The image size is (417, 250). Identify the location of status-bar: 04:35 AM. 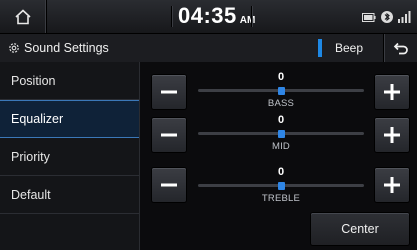
(208, 17).